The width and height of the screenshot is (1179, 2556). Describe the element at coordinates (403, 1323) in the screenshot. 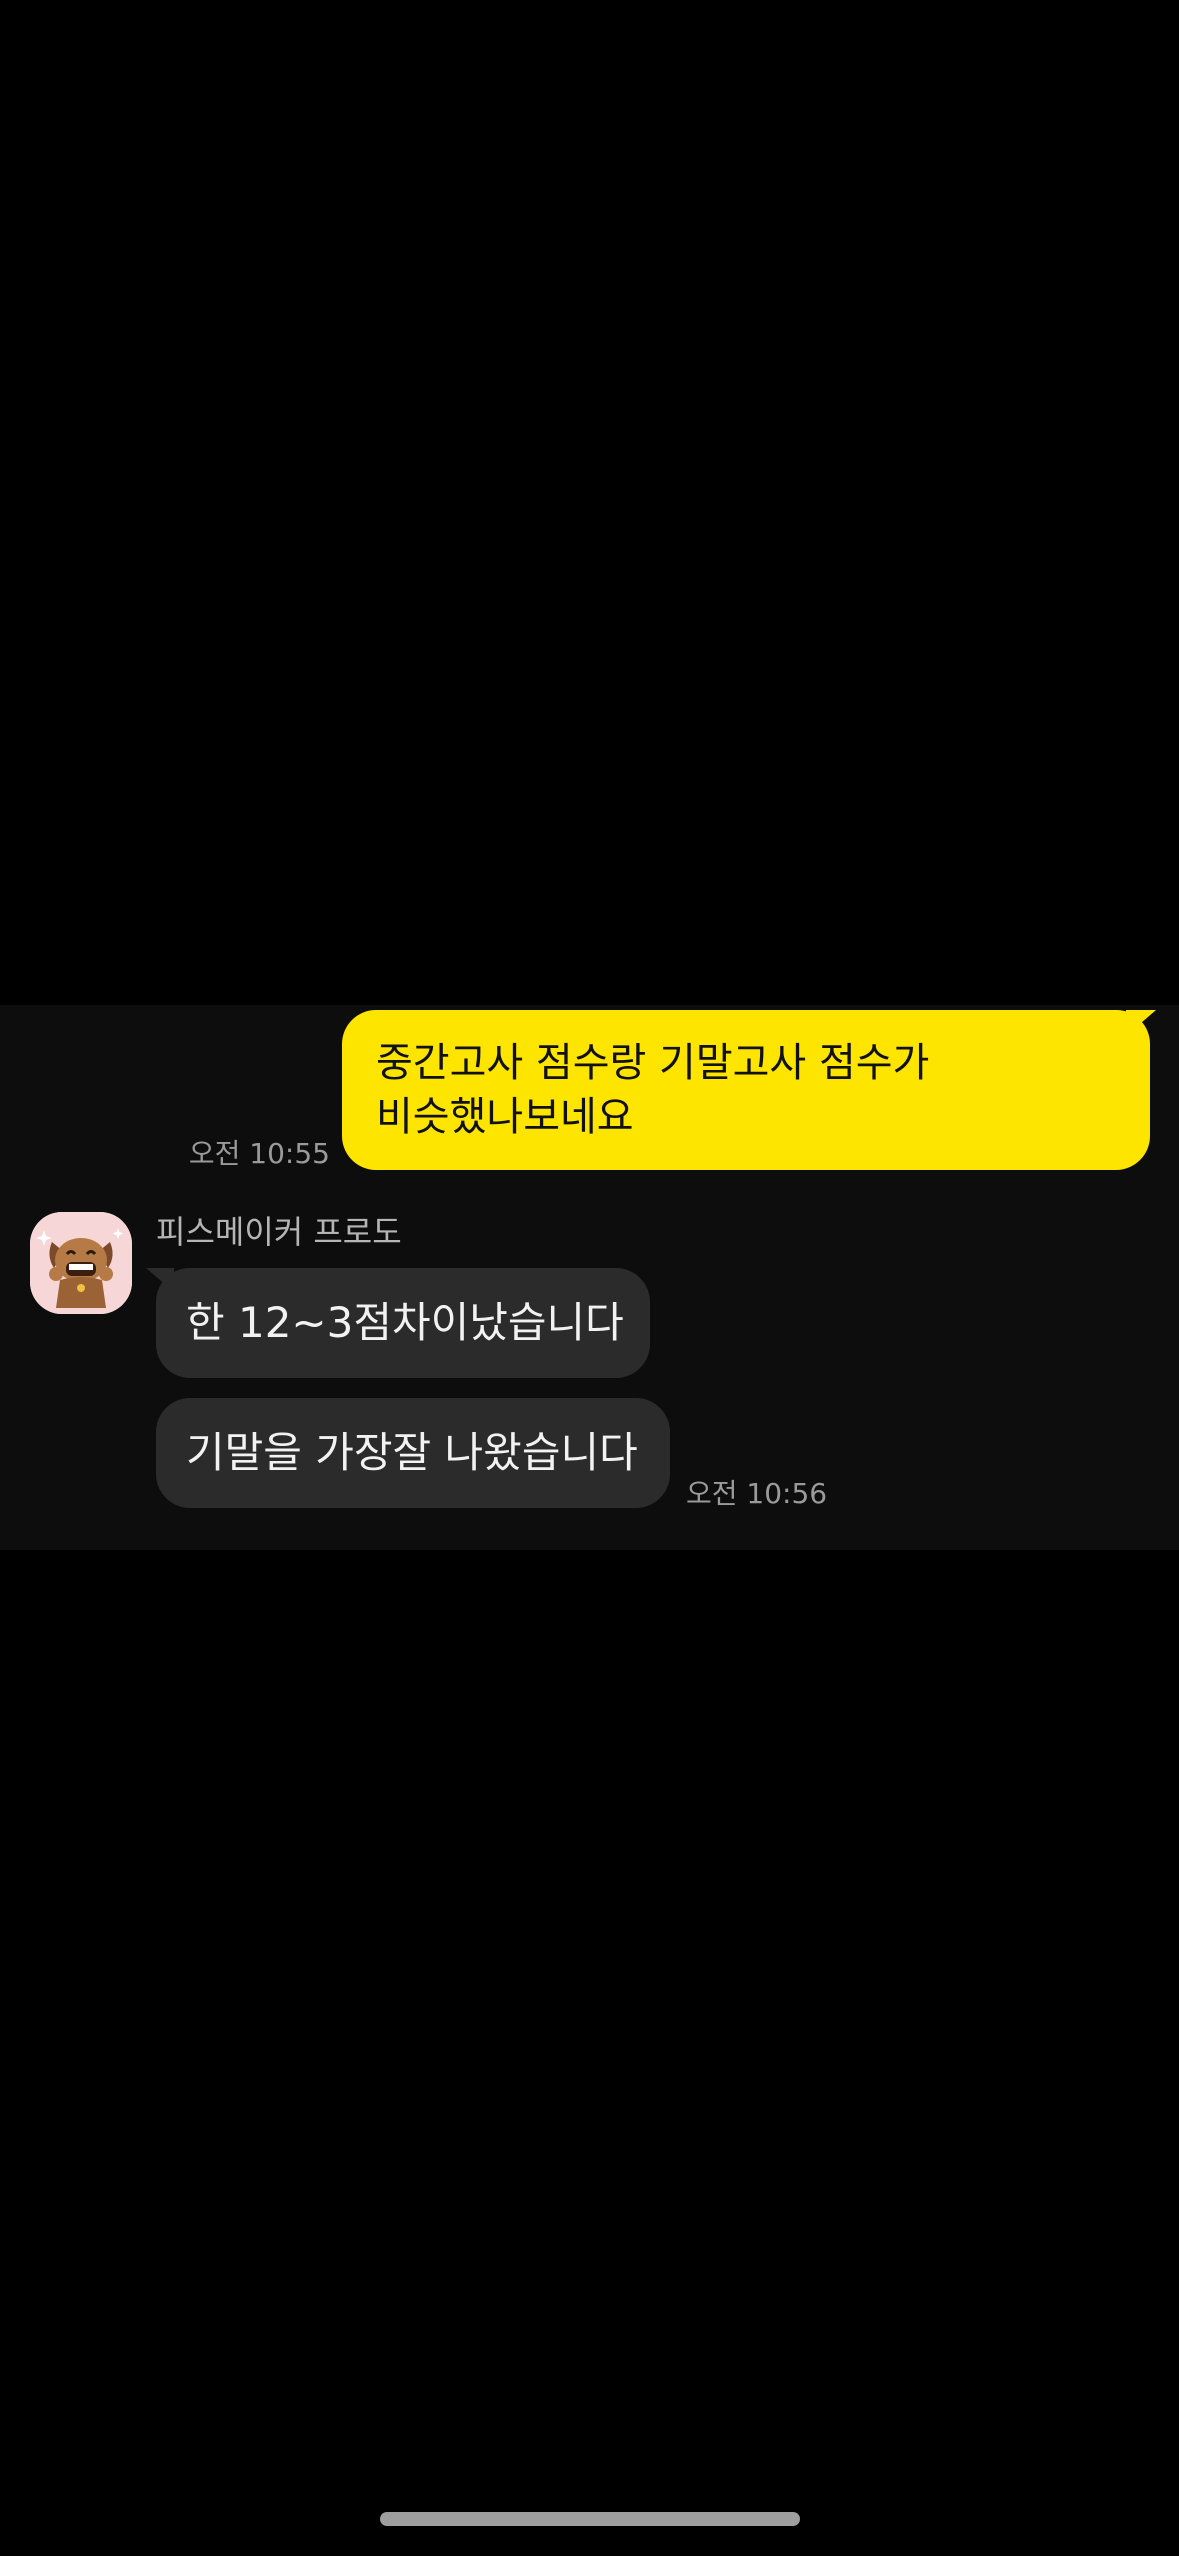

I see `incoming-message-bubble: 한 12~3점차이났습니다` at that location.